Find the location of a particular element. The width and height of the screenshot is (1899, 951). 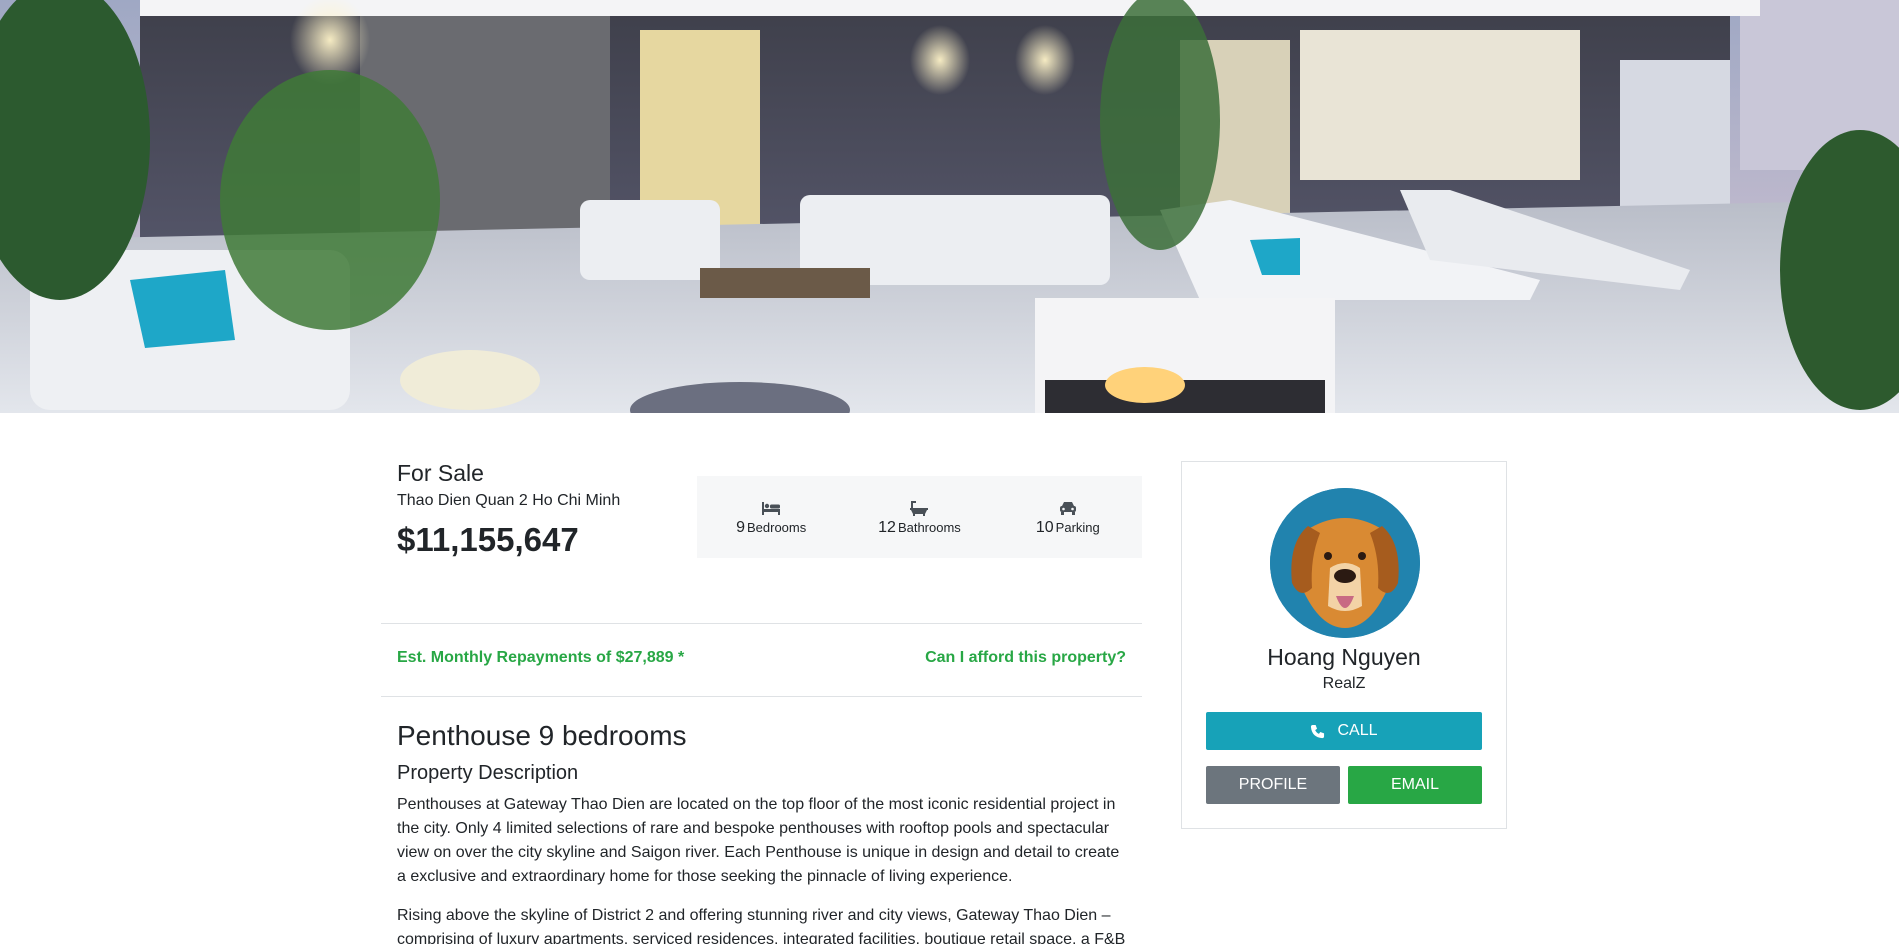

feature-panel: 9 Bedrooms 12 Bathrooms 10 Parking is located at coordinates (919, 517).